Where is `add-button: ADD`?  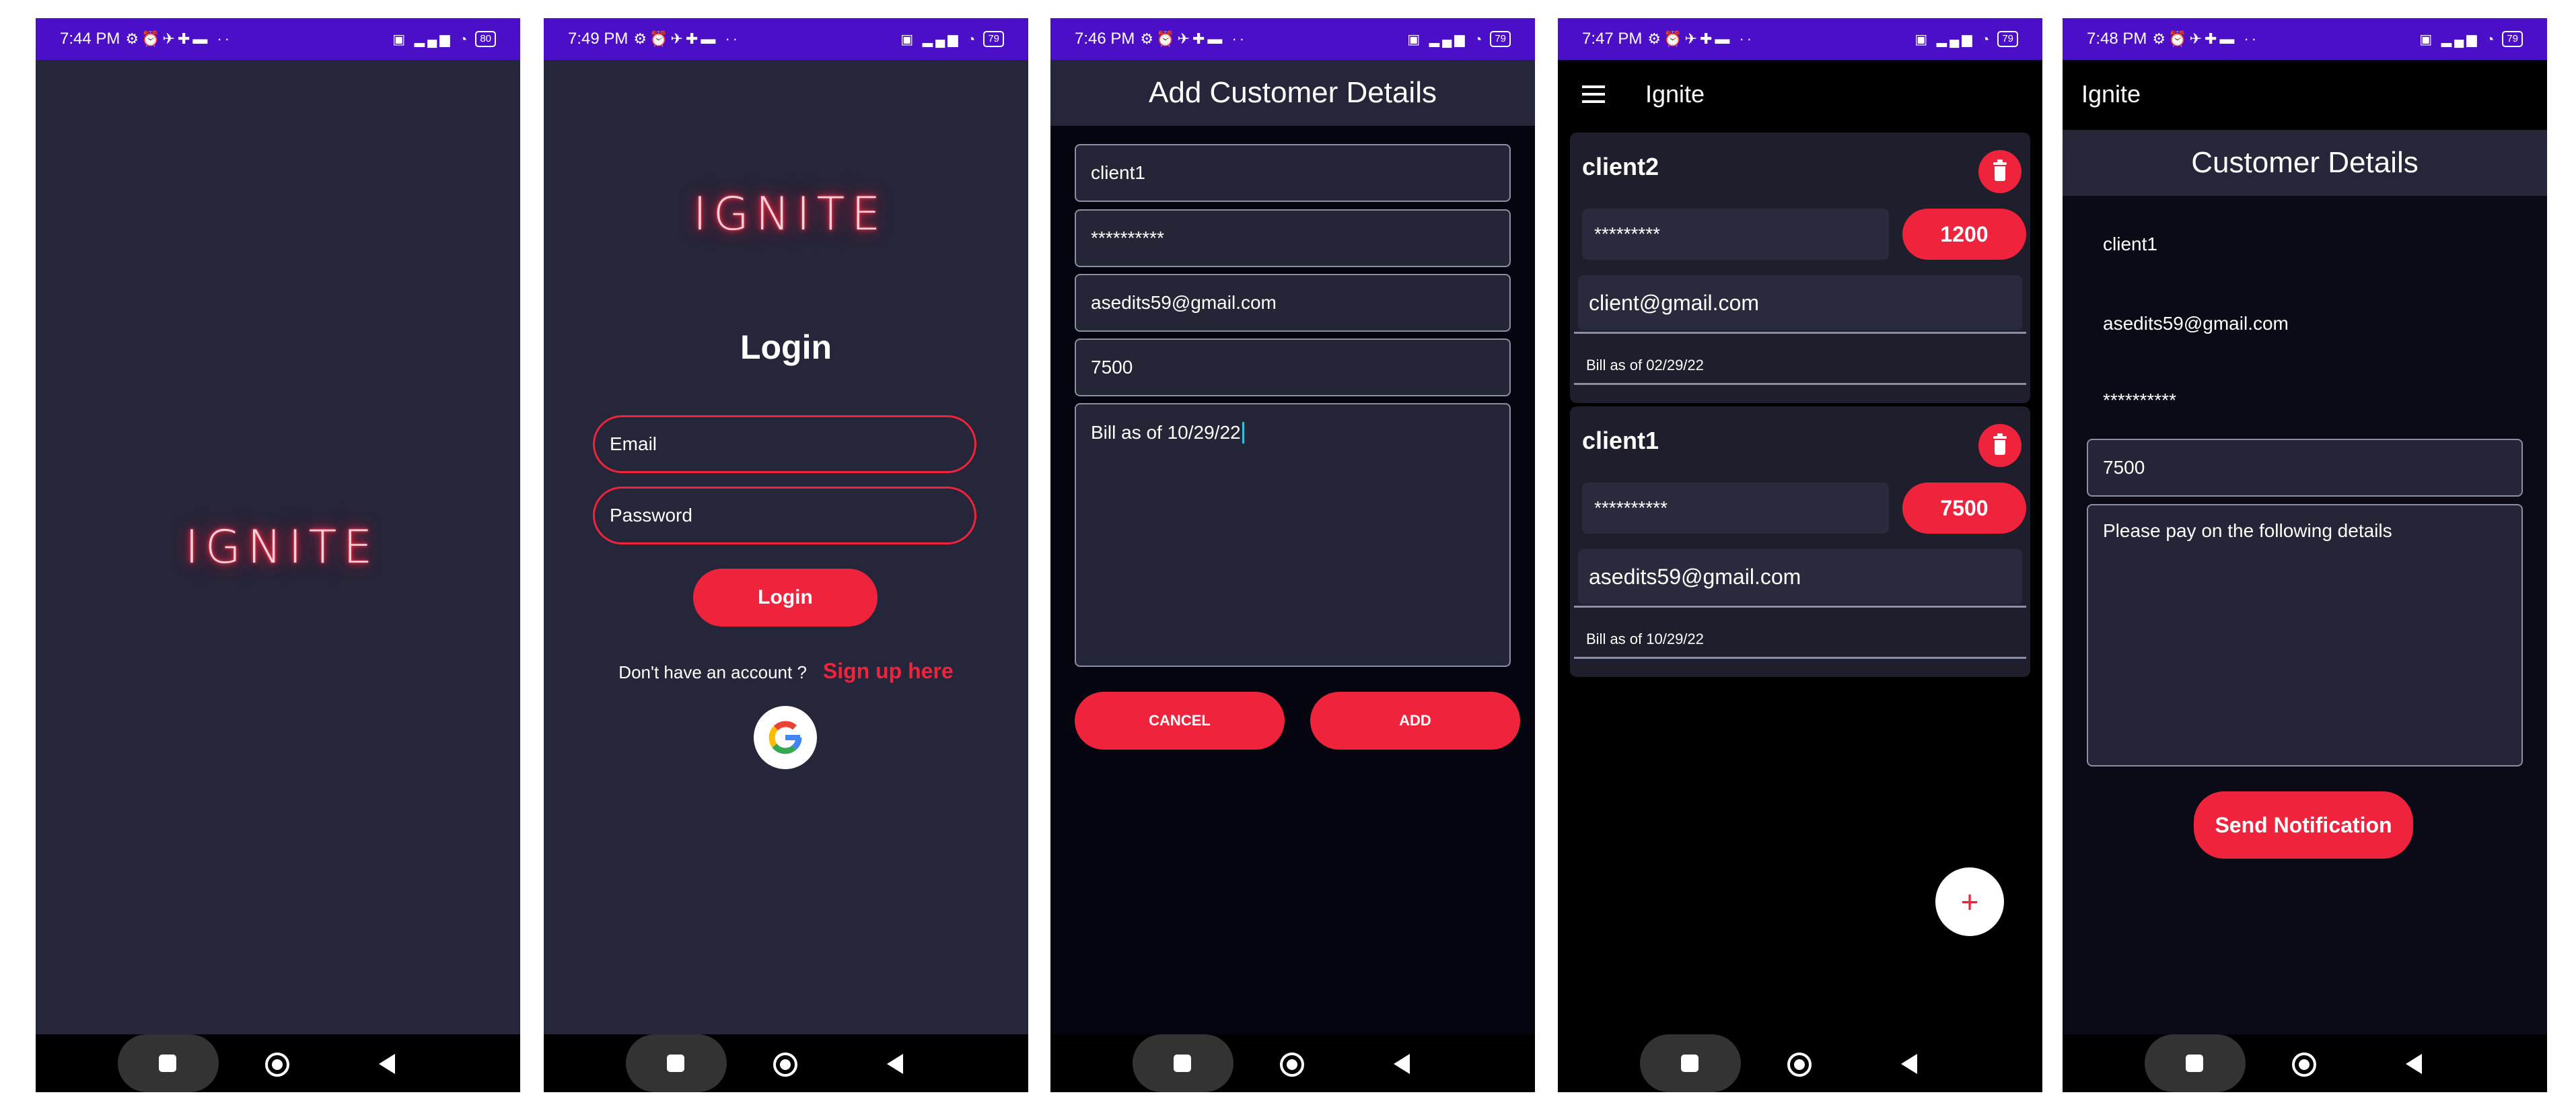 add-button: ADD is located at coordinates (1415, 721).